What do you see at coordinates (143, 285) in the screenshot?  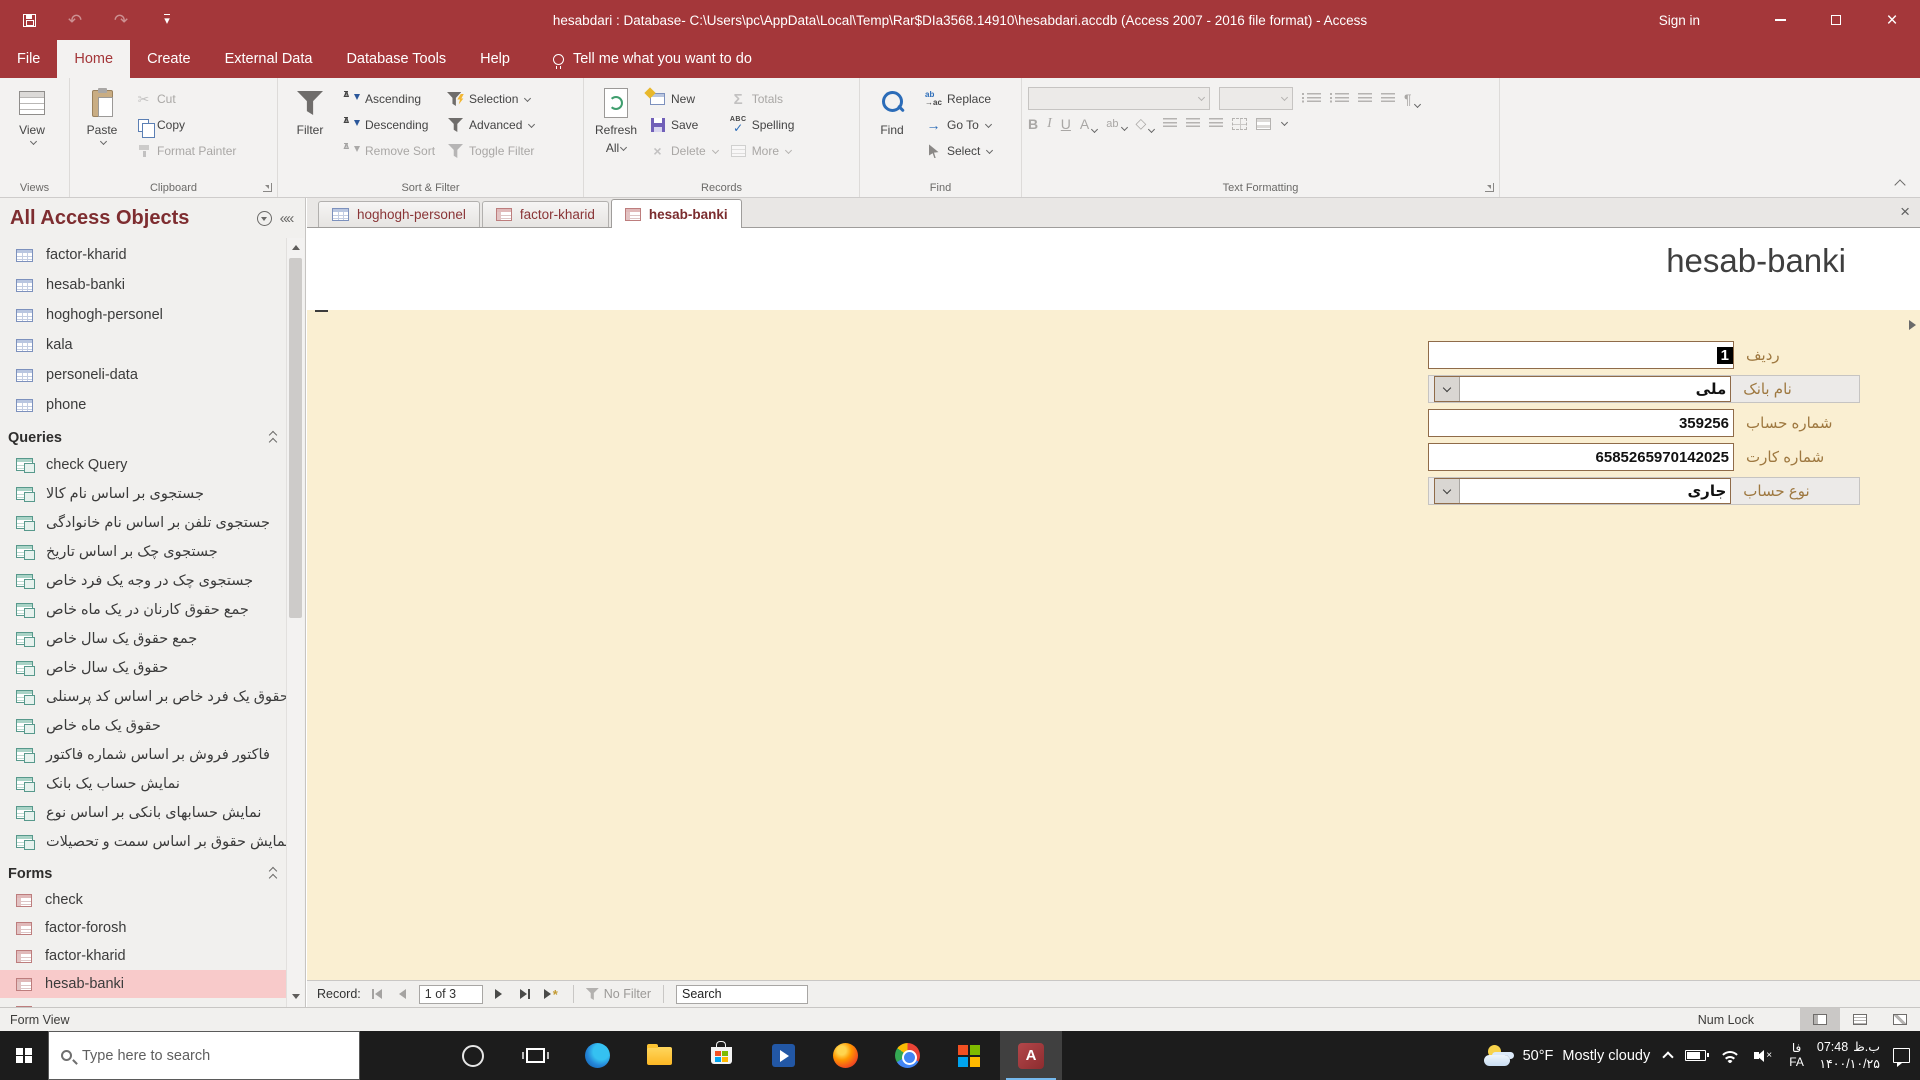 I see `nav-table-item: hesab-banki` at bounding box center [143, 285].